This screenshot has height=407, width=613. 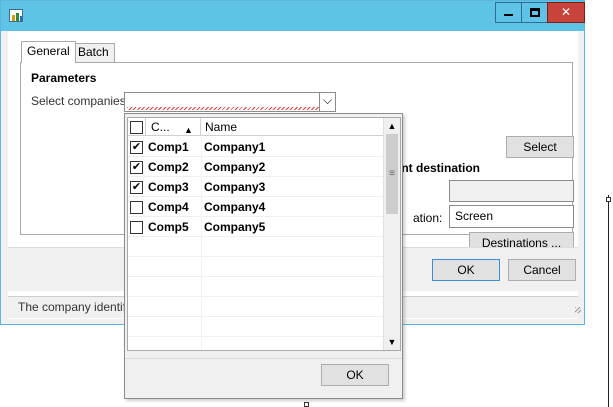 I want to click on table-row: Comp4 Company4, so click(x=256, y=207).